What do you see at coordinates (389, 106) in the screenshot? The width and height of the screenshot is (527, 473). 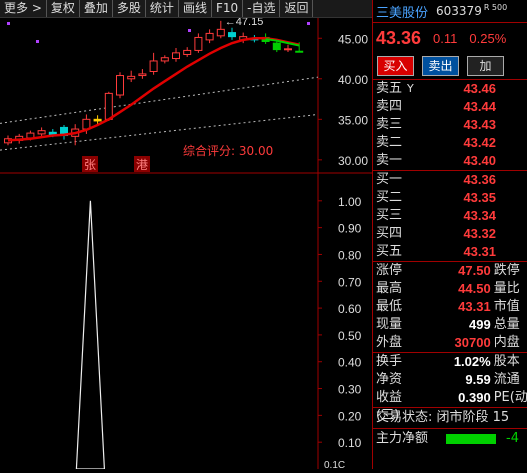 I see `ask-label: 卖四` at bounding box center [389, 106].